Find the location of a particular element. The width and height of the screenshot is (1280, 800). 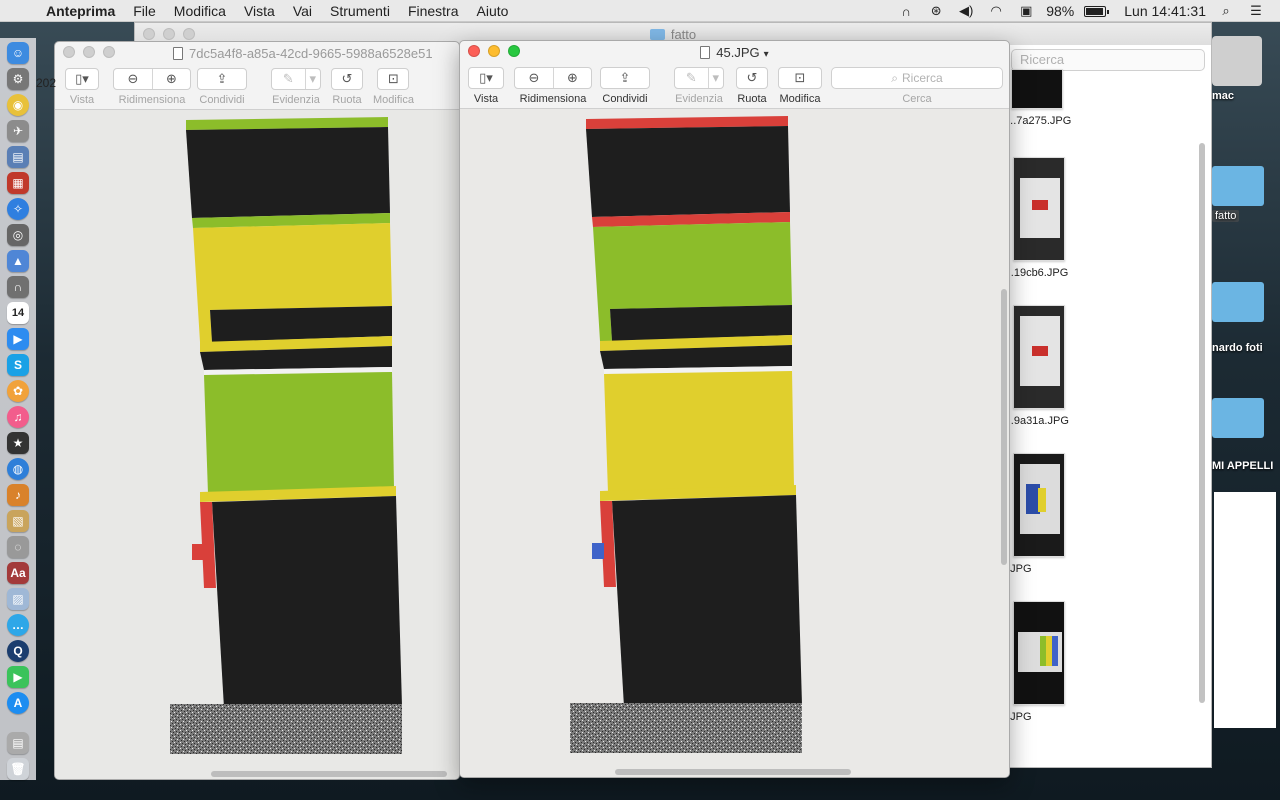

share-group: ⇪ Condividi is located at coordinates (625, 86).